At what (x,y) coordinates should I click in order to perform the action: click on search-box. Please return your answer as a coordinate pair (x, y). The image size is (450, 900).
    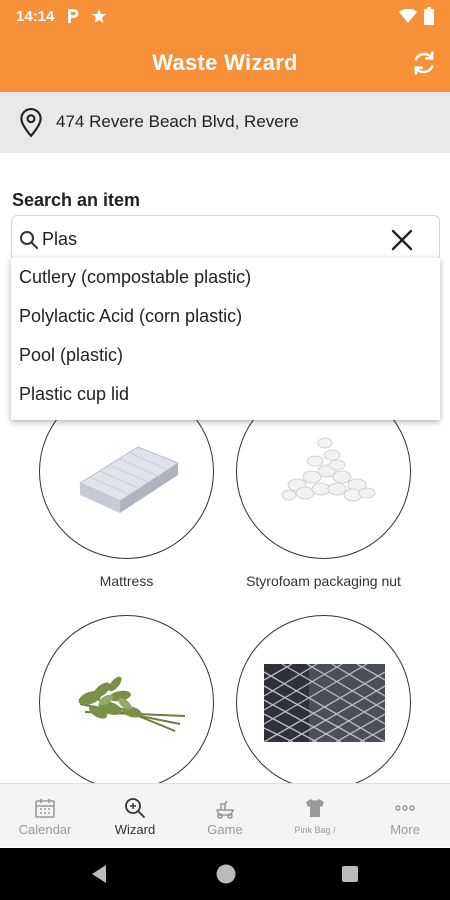
    Looking at the image, I should click on (225, 238).